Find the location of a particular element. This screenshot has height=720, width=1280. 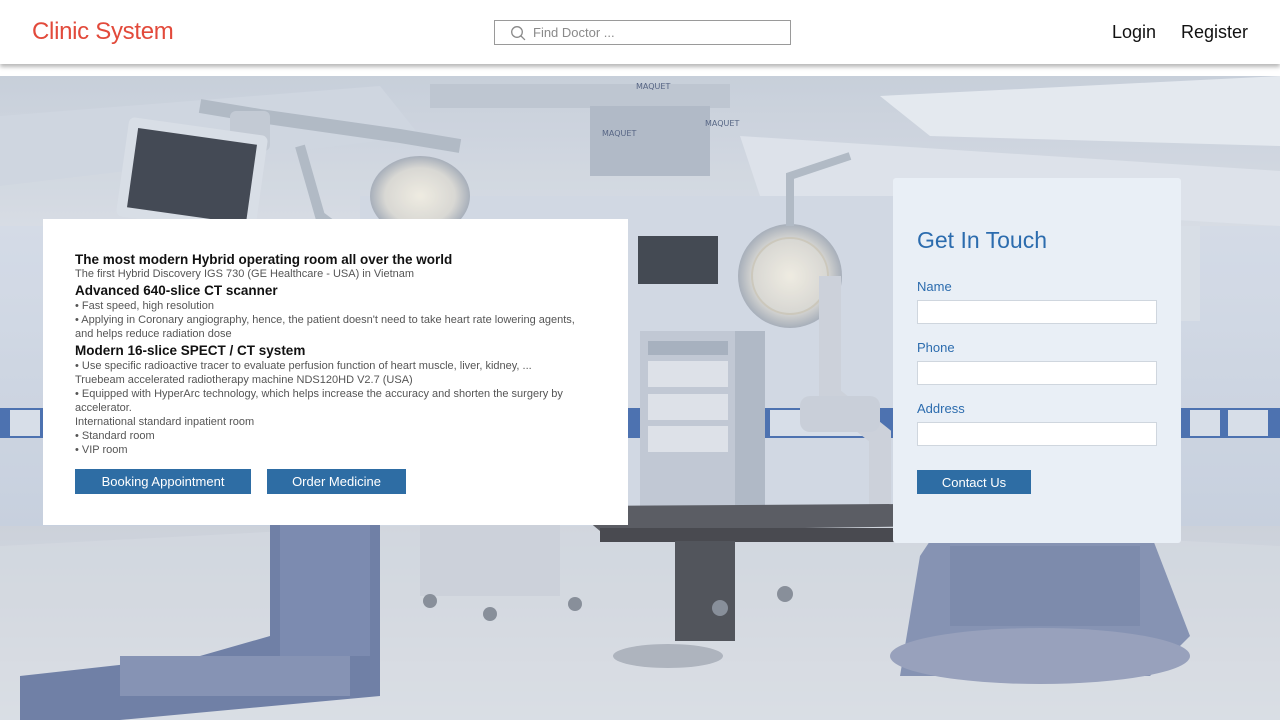

info-line: • VIP room is located at coordinates (101, 450).